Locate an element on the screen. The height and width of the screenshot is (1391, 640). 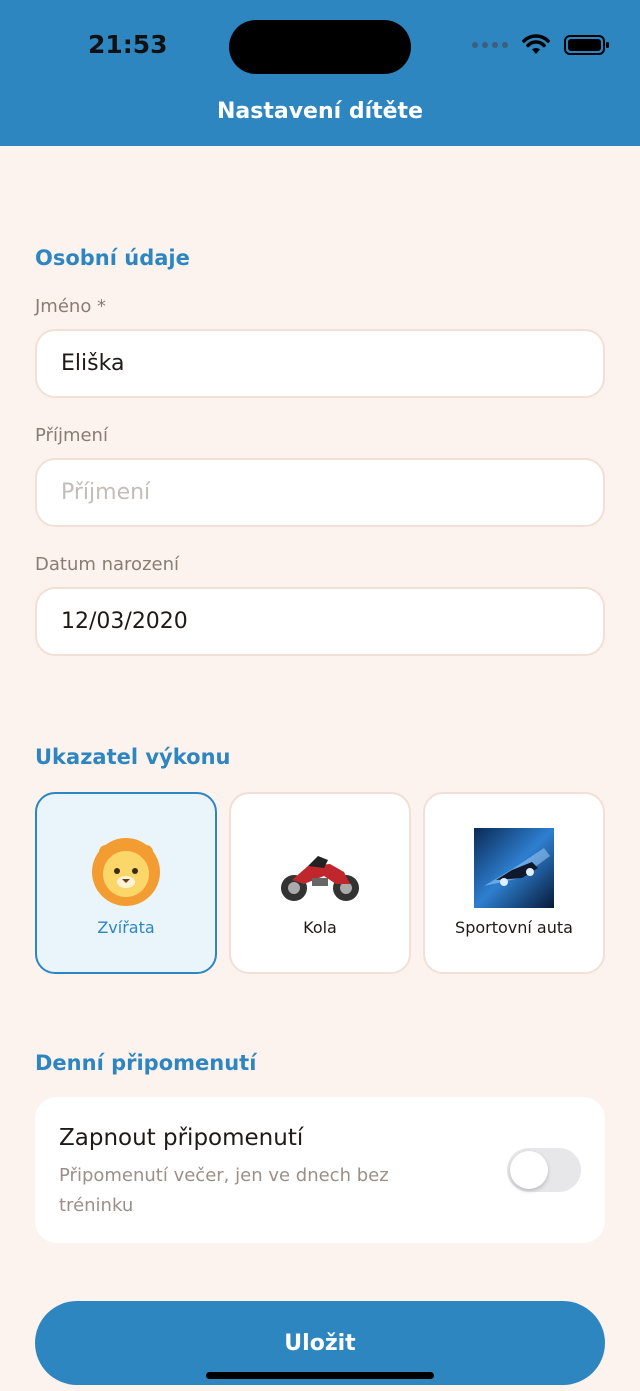
app-header: 21:53 Nastavení dítěte is located at coordinates (320, 73).